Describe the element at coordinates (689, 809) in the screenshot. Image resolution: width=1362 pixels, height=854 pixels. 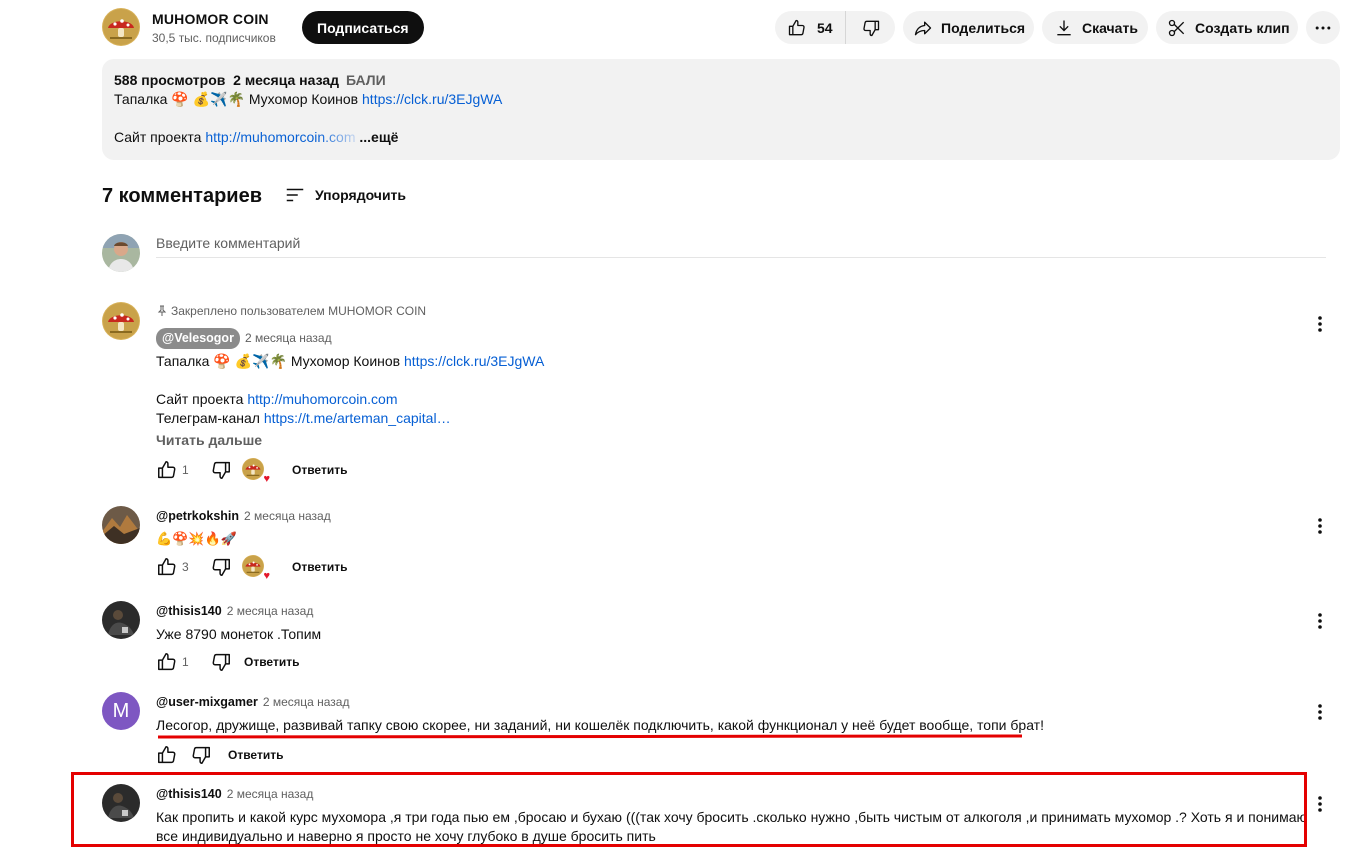
I see `red-box-annotation` at that location.